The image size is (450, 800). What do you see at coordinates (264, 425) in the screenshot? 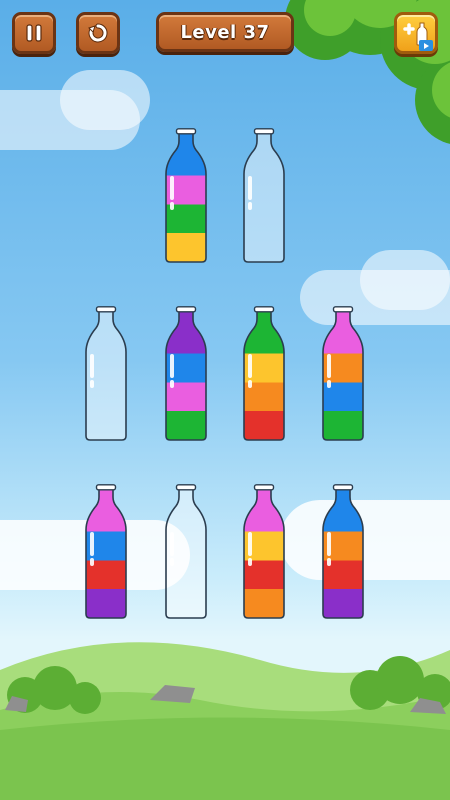
I see `liquid-layer-red` at bounding box center [264, 425].